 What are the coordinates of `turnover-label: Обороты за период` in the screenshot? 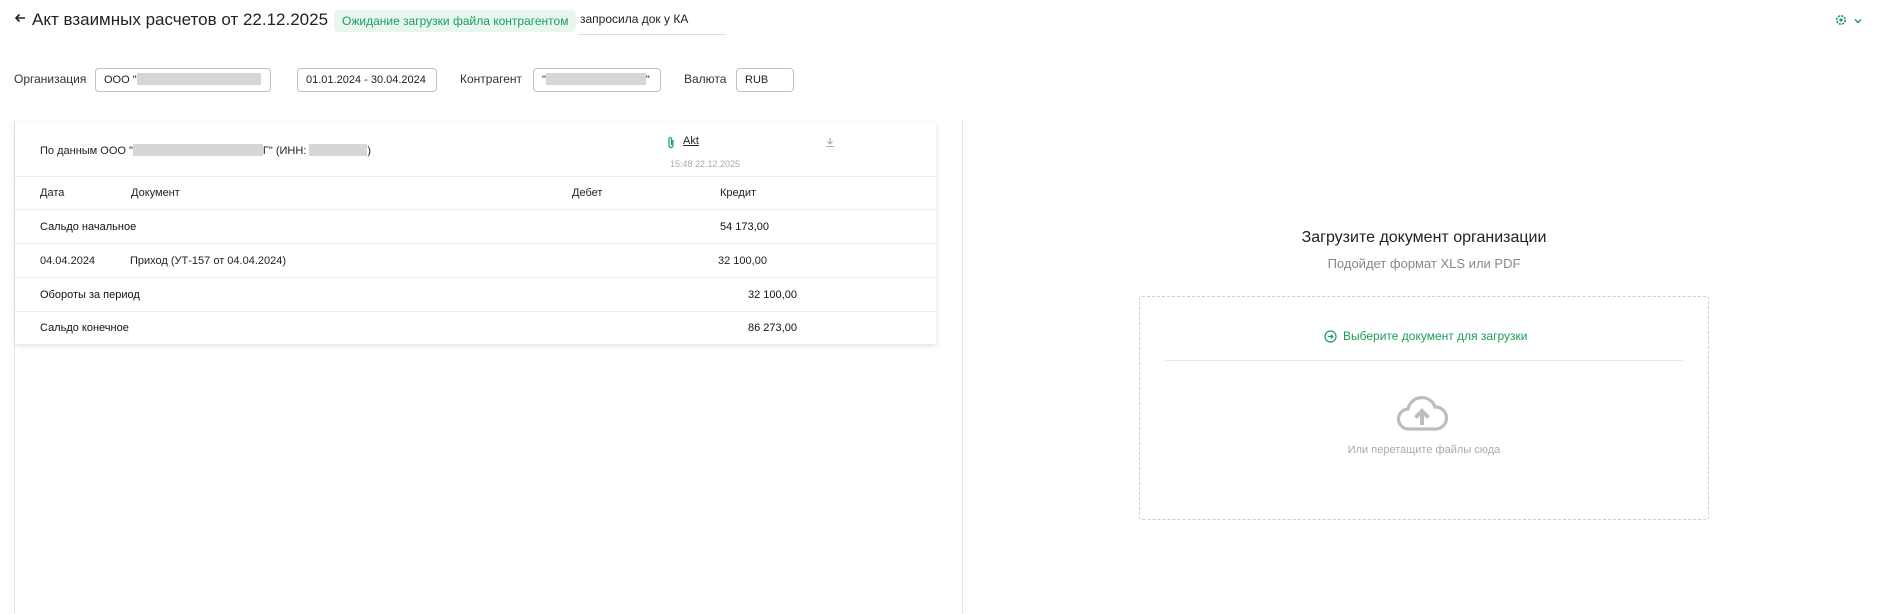 It's located at (90, 295).